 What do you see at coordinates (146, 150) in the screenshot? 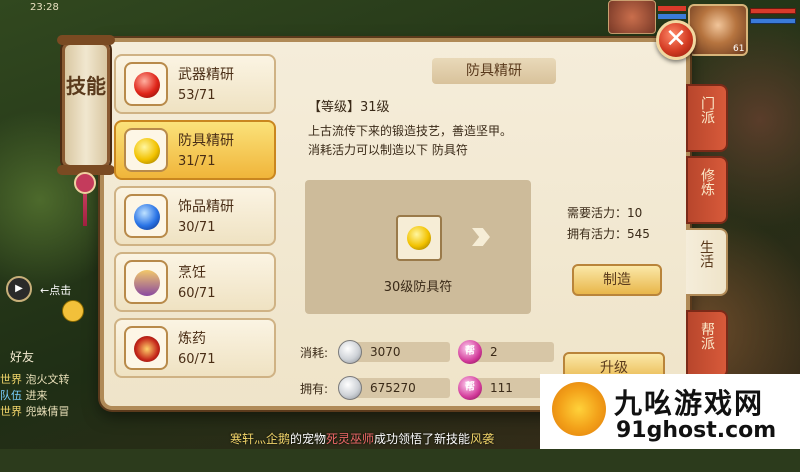
I see `armor-skill-icon` at bounding box center [146, 150].